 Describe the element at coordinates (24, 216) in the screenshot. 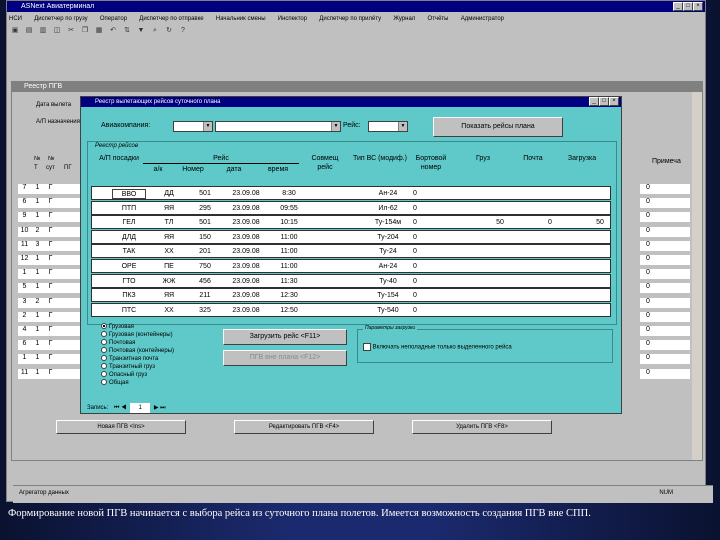

I see `table-cell: 9` at that location.